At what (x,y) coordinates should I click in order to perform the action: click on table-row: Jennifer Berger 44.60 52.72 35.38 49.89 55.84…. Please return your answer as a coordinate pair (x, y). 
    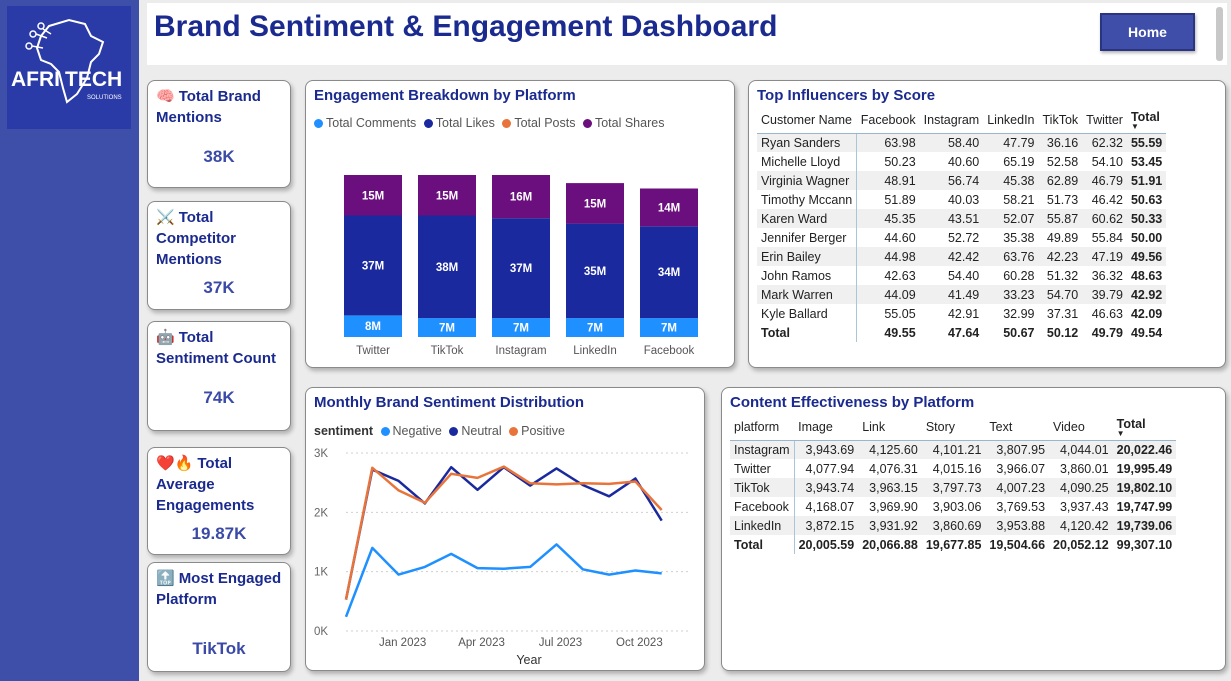
    Looking at the image, I should click on (961, 237).